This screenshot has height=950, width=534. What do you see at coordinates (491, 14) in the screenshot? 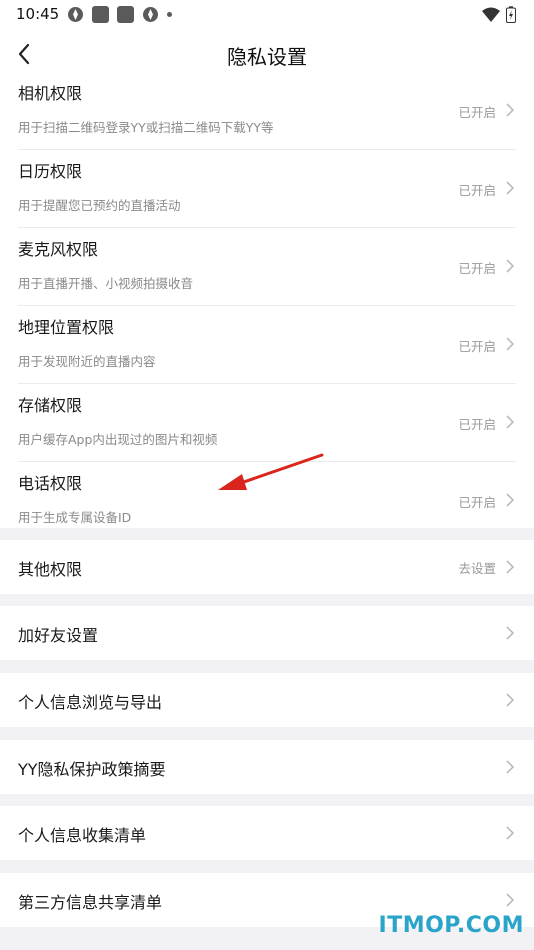
I see `wifi-icon` at bounding box center [491, 14].